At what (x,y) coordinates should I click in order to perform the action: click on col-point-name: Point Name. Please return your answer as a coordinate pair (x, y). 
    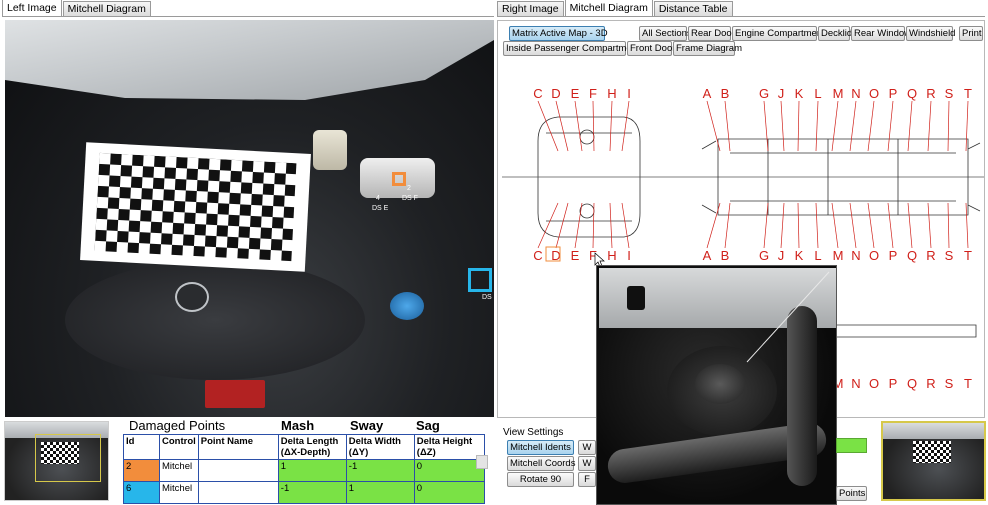
    Looking at the image, I should click on (238, 447).